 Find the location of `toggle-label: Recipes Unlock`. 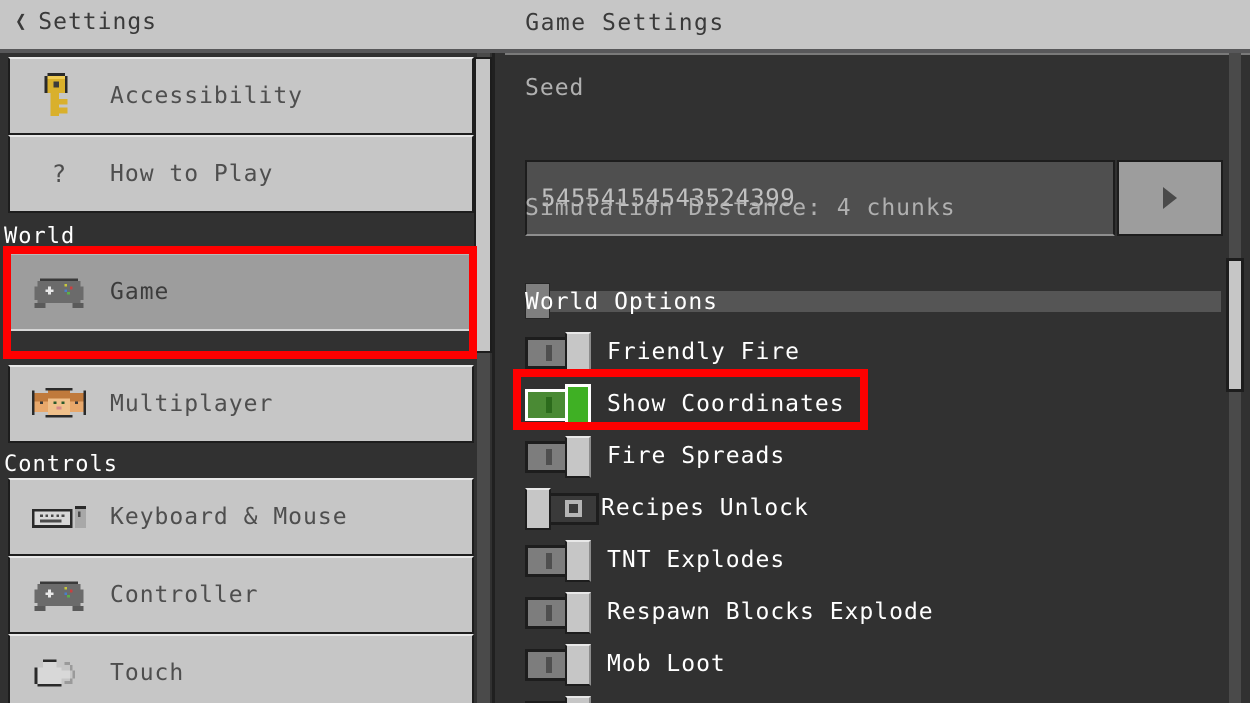

toggle-label: Recipes Unlock is located at coordinates (705, 508).